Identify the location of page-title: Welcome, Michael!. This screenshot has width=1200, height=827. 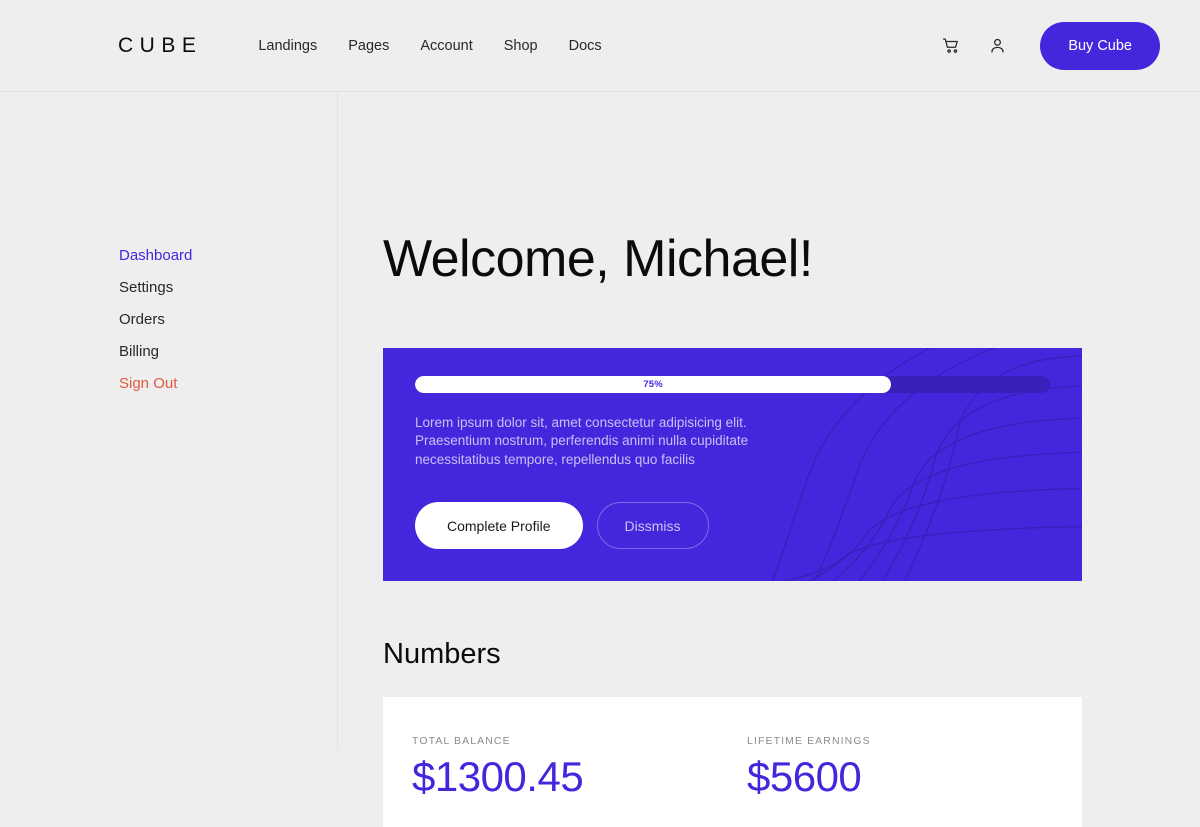
(598, 259).